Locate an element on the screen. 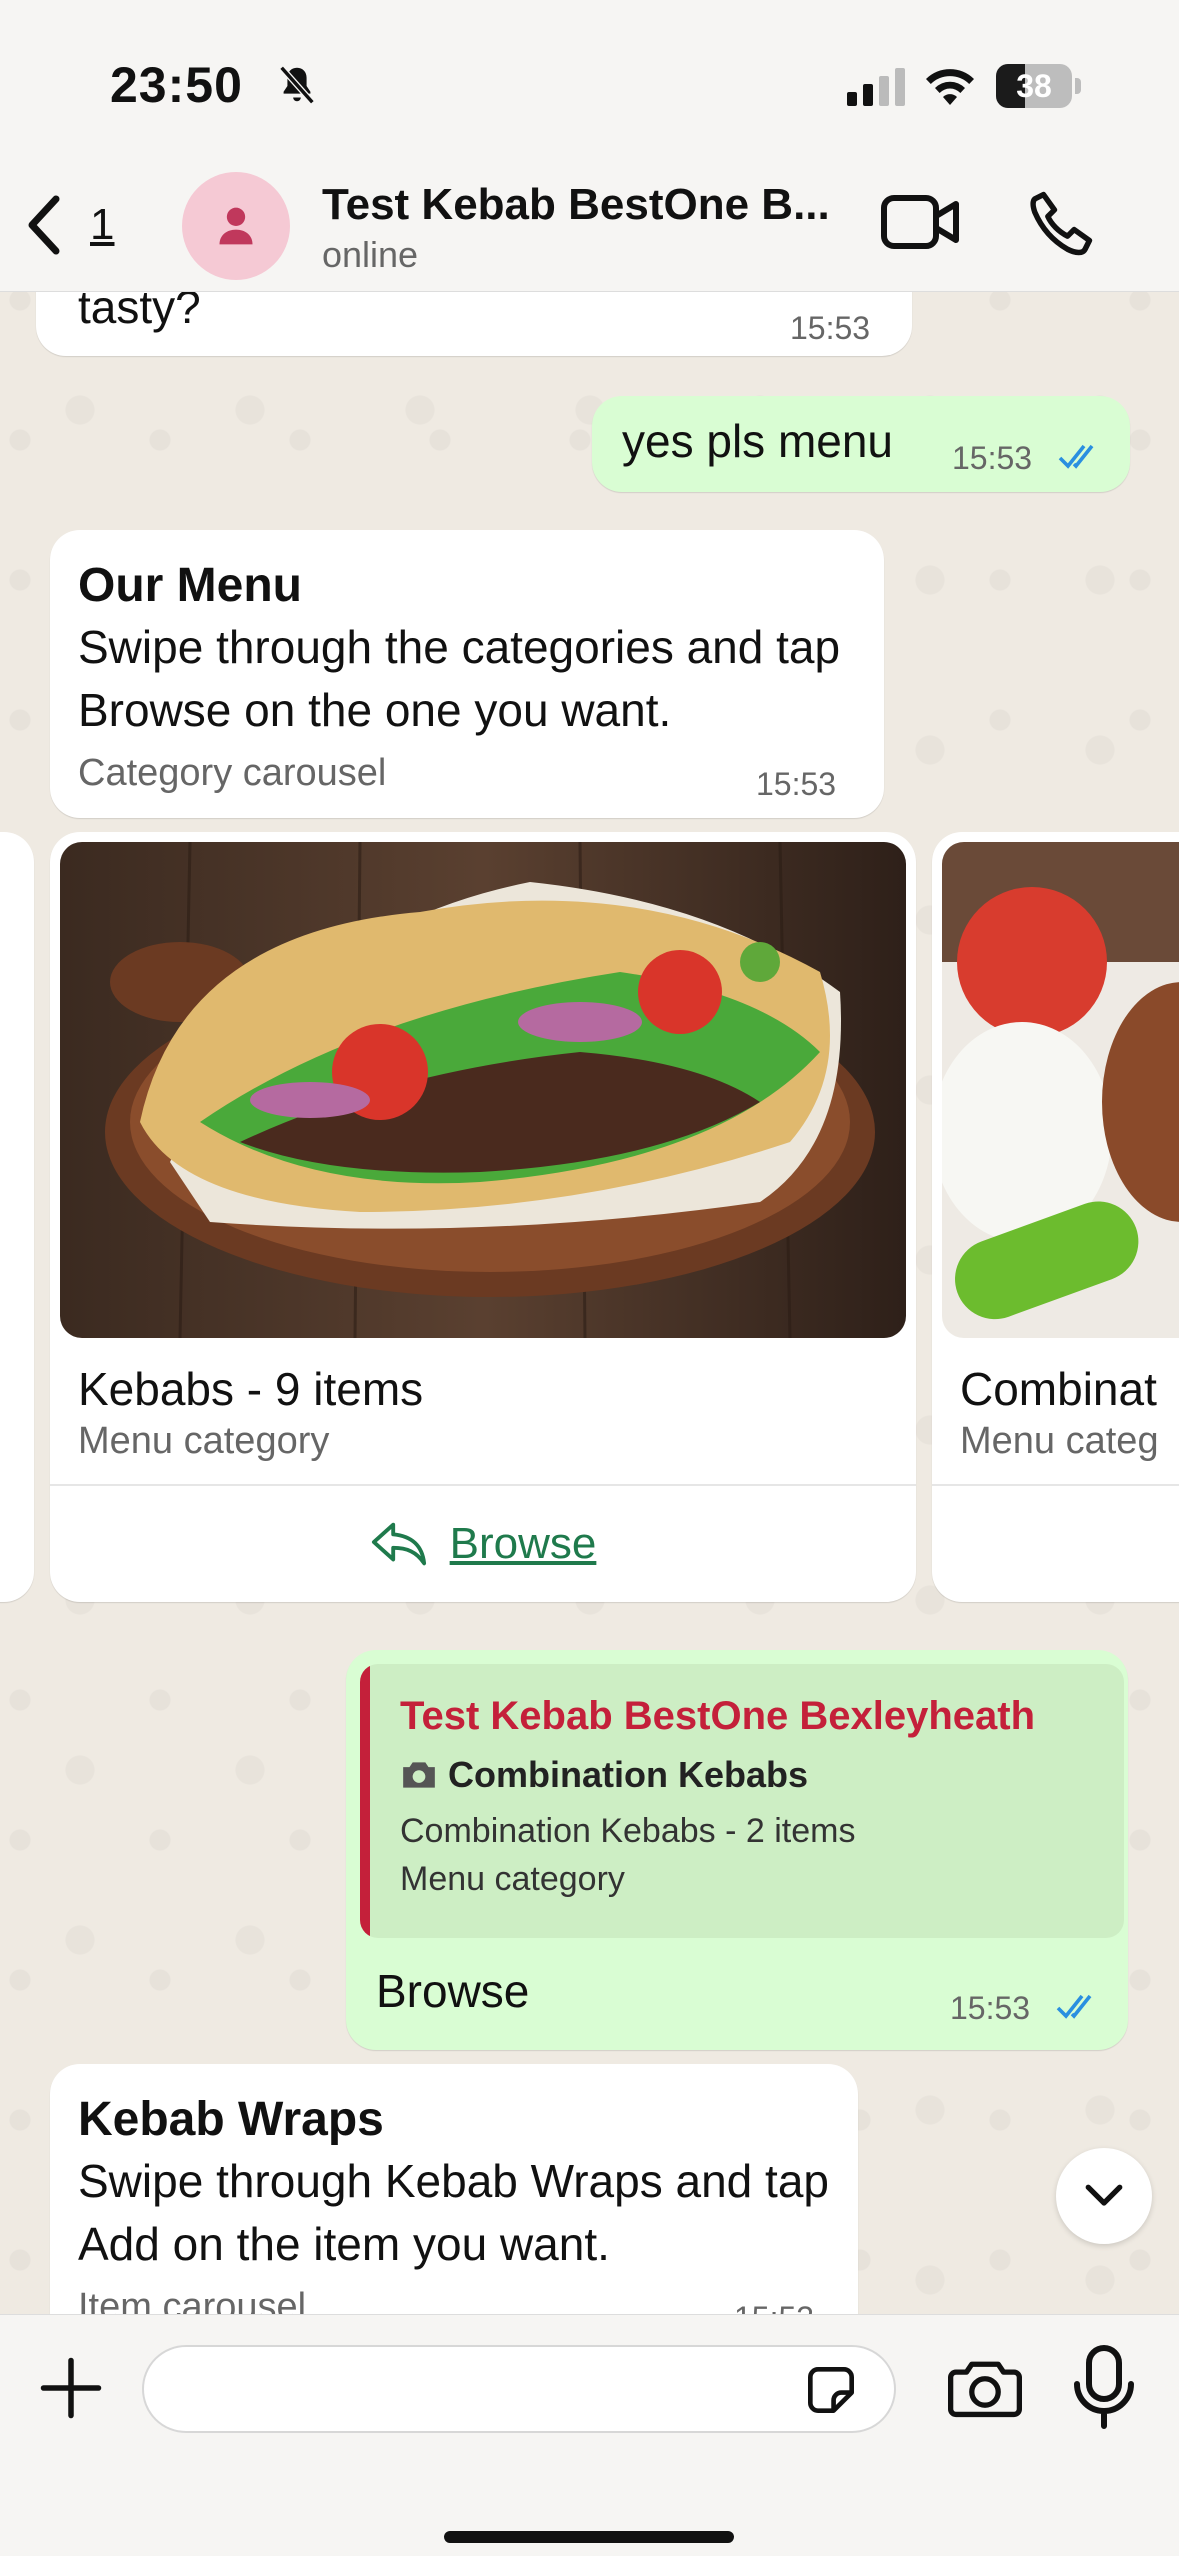 Image resolution: width=1179 pixels, height=2556 pixels. carousel-card-previous is located at coordinates (17, 1217).